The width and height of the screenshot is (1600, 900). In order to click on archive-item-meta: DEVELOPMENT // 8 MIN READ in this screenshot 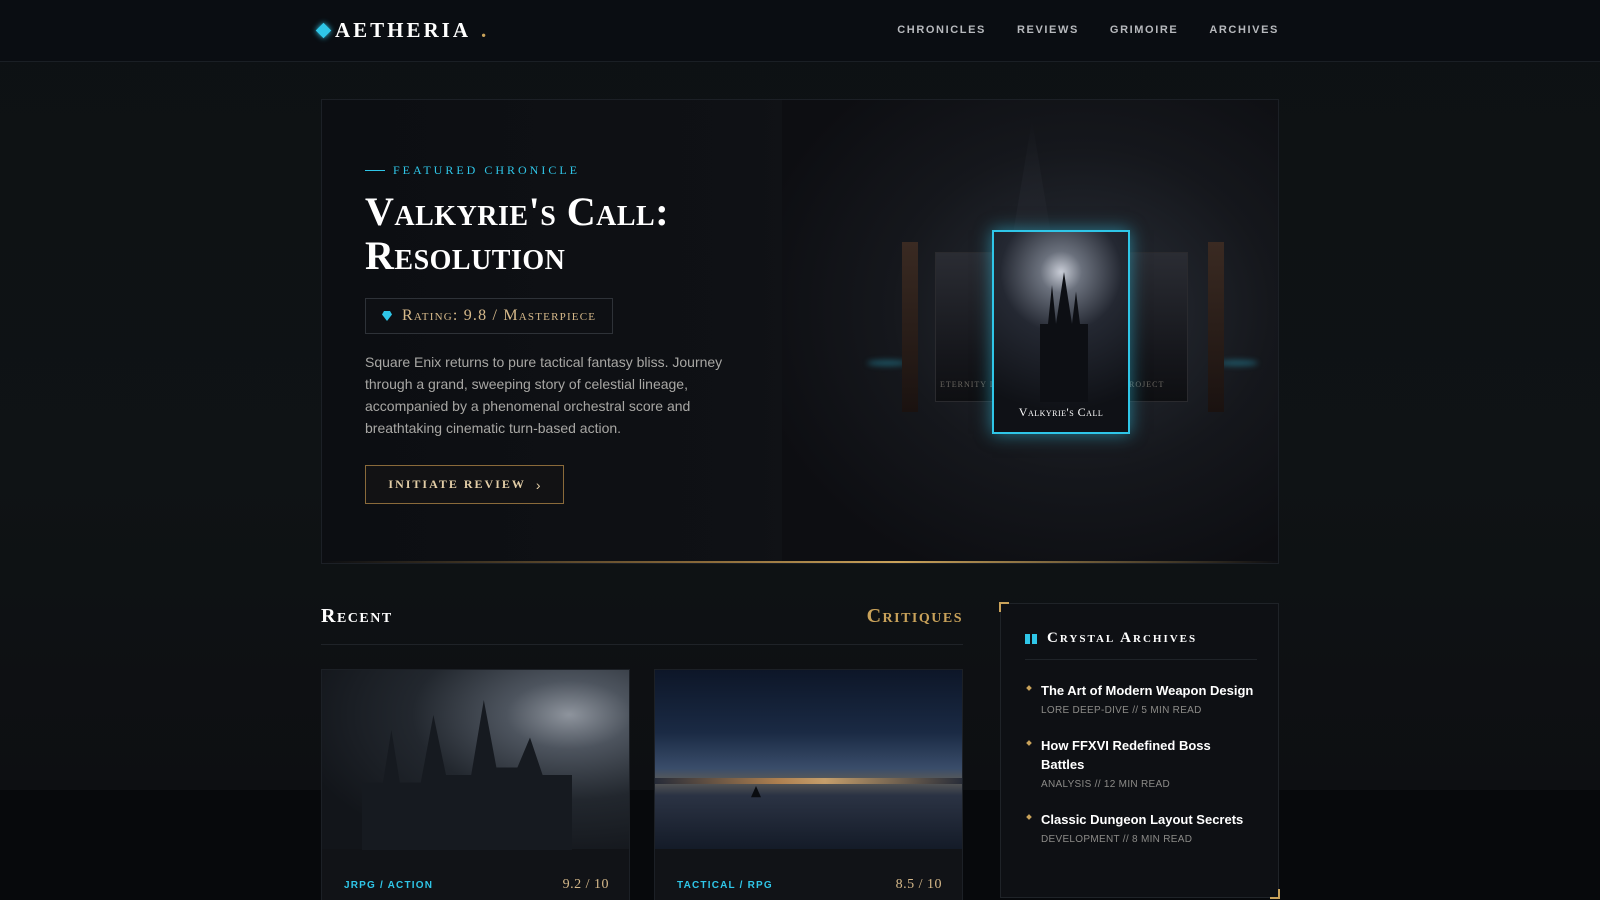, I will do `click(1117, 839)`.